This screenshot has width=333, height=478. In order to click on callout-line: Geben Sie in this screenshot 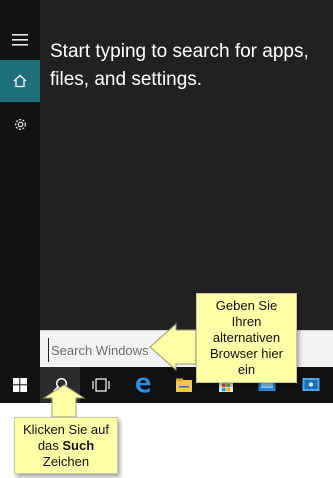, I will do `click(246, 305)`.